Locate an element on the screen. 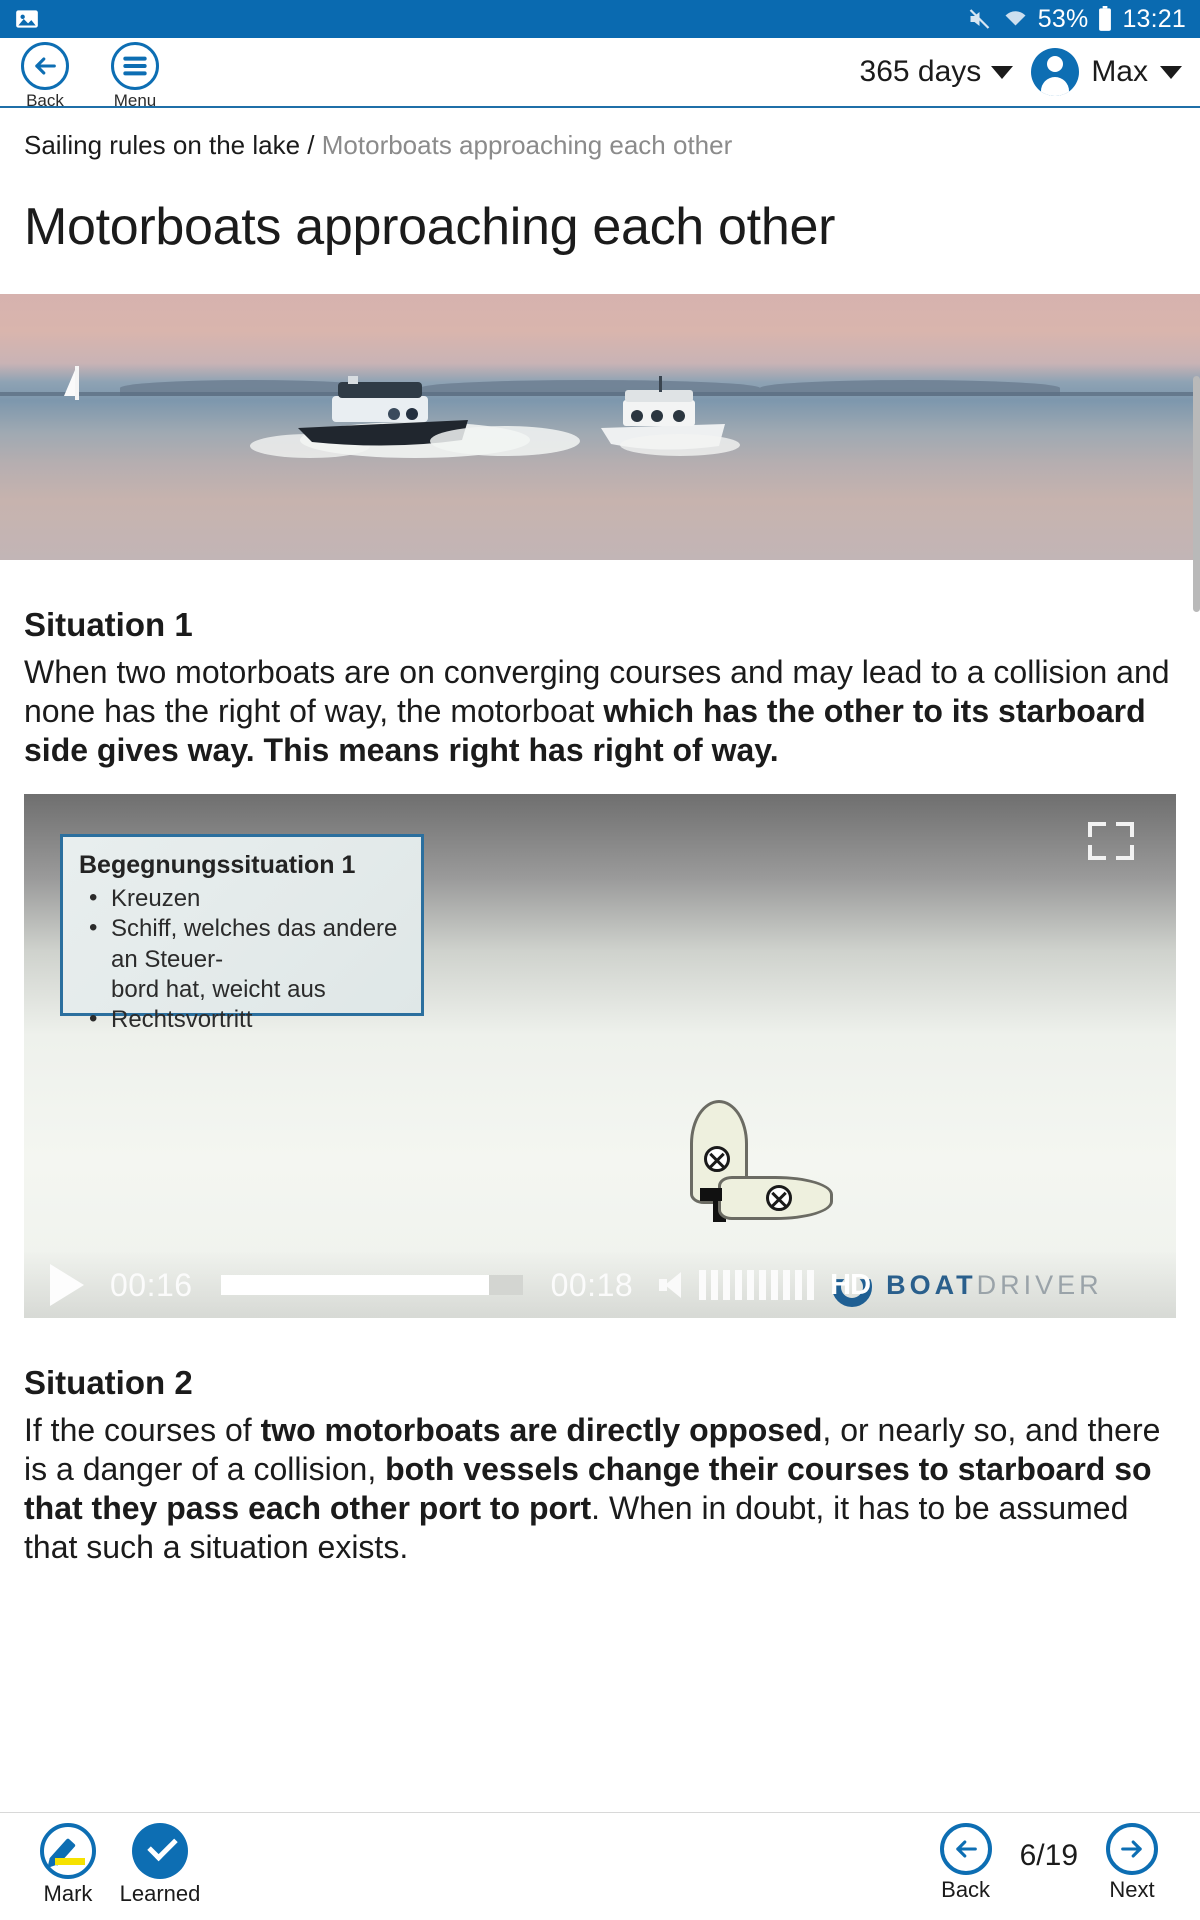  infobox-bullet: Schiff, welches das andere an Steuer- is located at coordinates (245, 943).